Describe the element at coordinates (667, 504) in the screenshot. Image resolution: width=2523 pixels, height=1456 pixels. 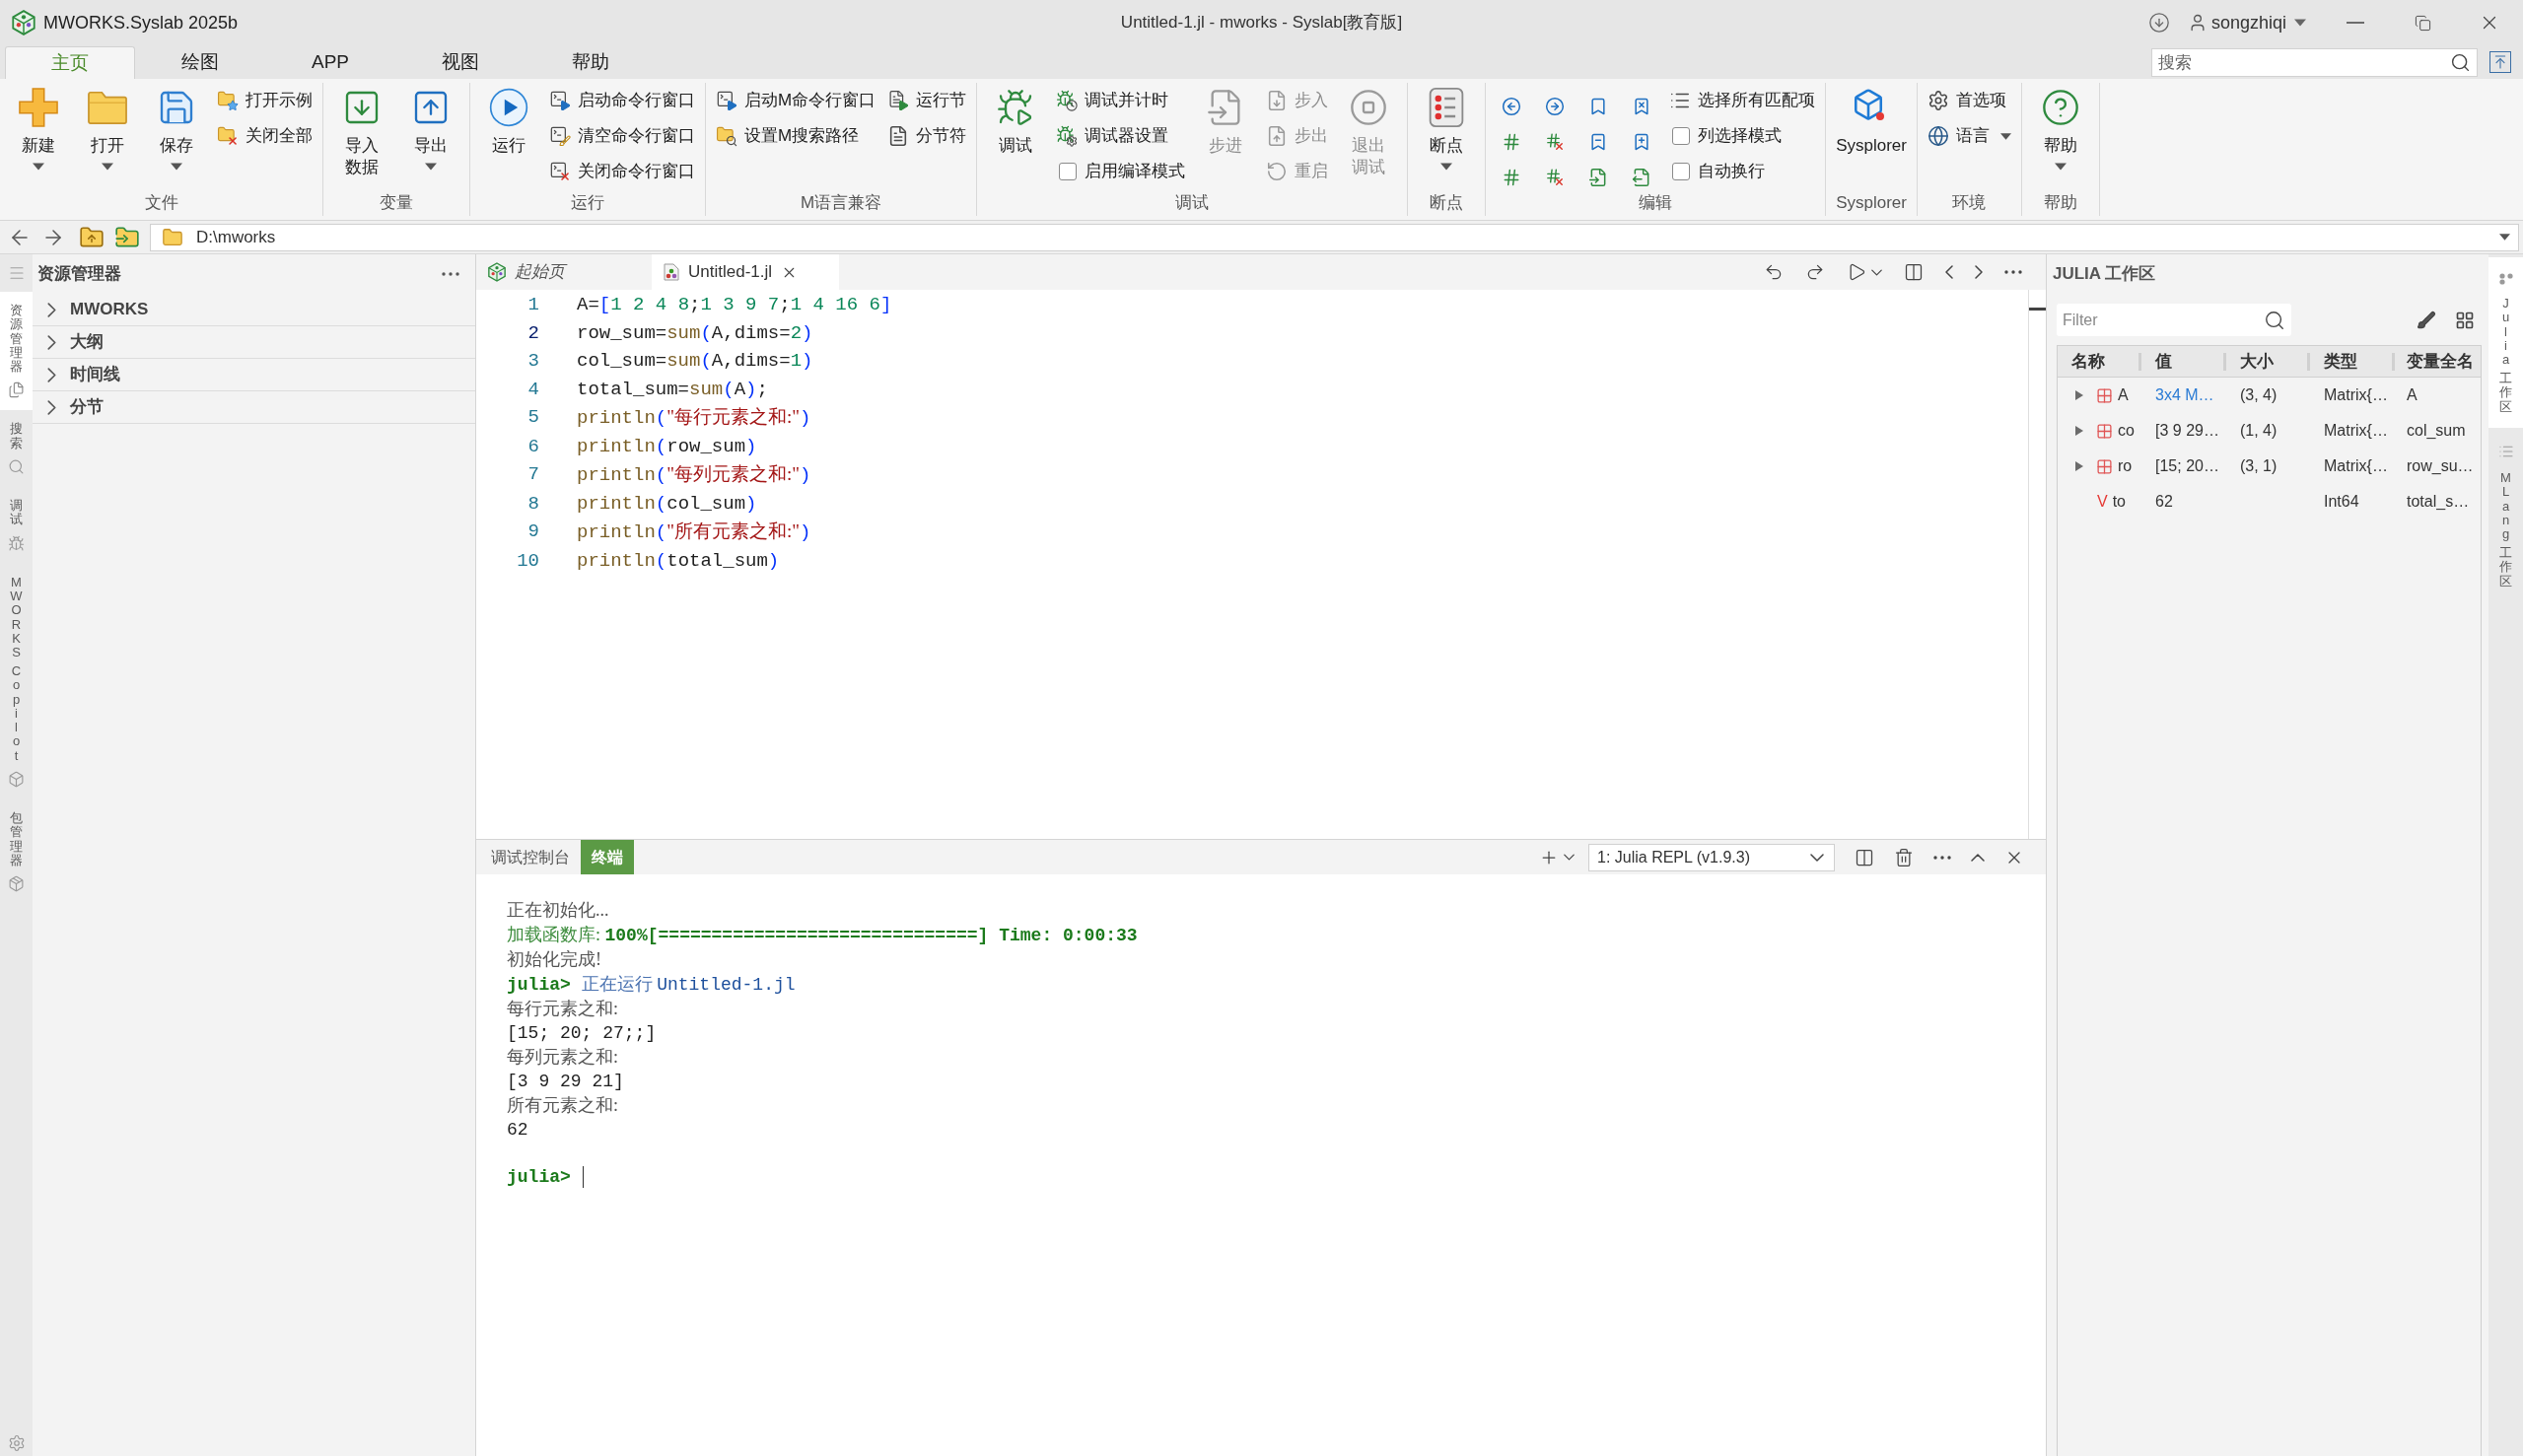
I see `code-line: println(col_sum)` at that location.